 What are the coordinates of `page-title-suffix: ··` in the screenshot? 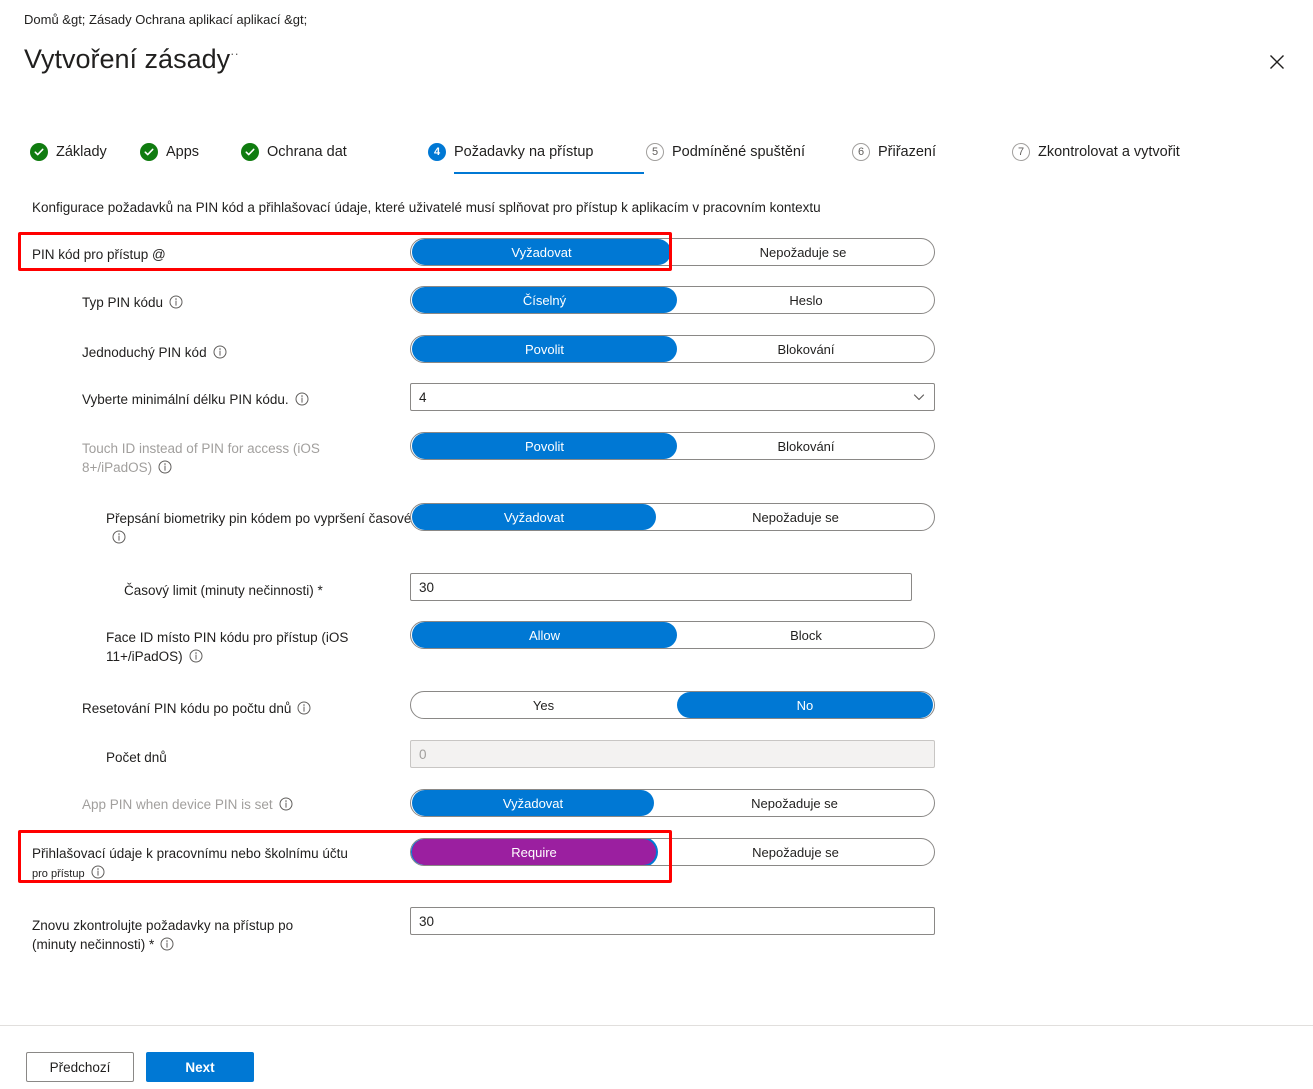 It's located at (234, 53).